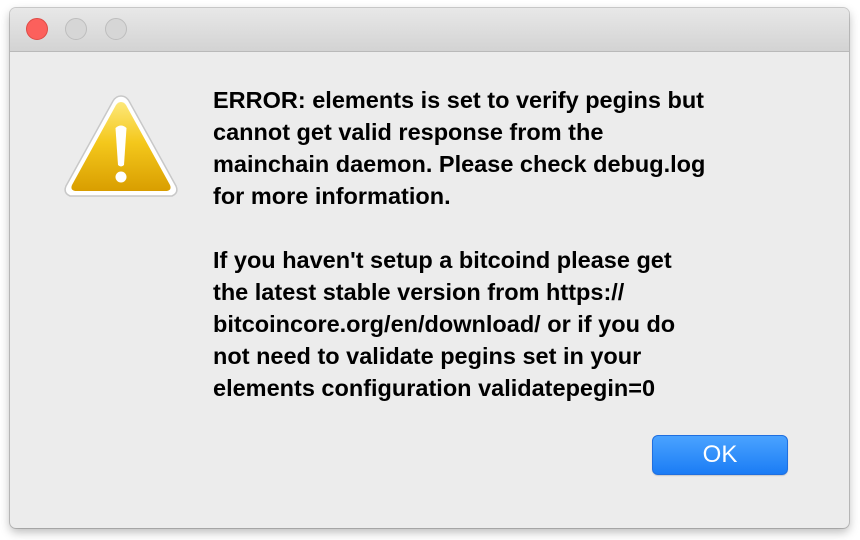  Describe the element at coordinates (720, 455) in the screenshot. I see `ok-button: OK` at that location.